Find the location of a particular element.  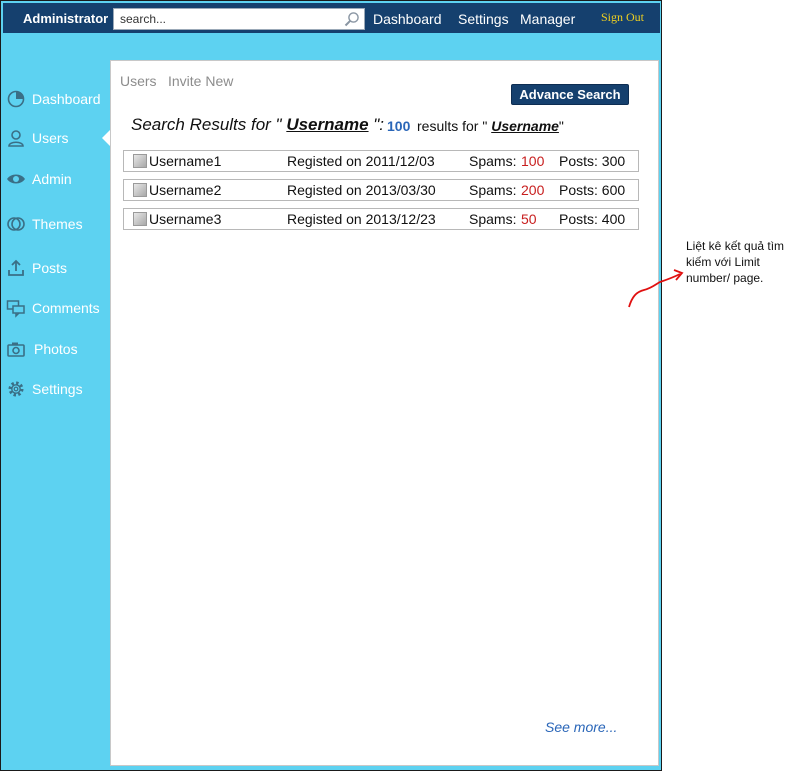

advance-search-button: Advance Search is located at coordinates (570, 94).